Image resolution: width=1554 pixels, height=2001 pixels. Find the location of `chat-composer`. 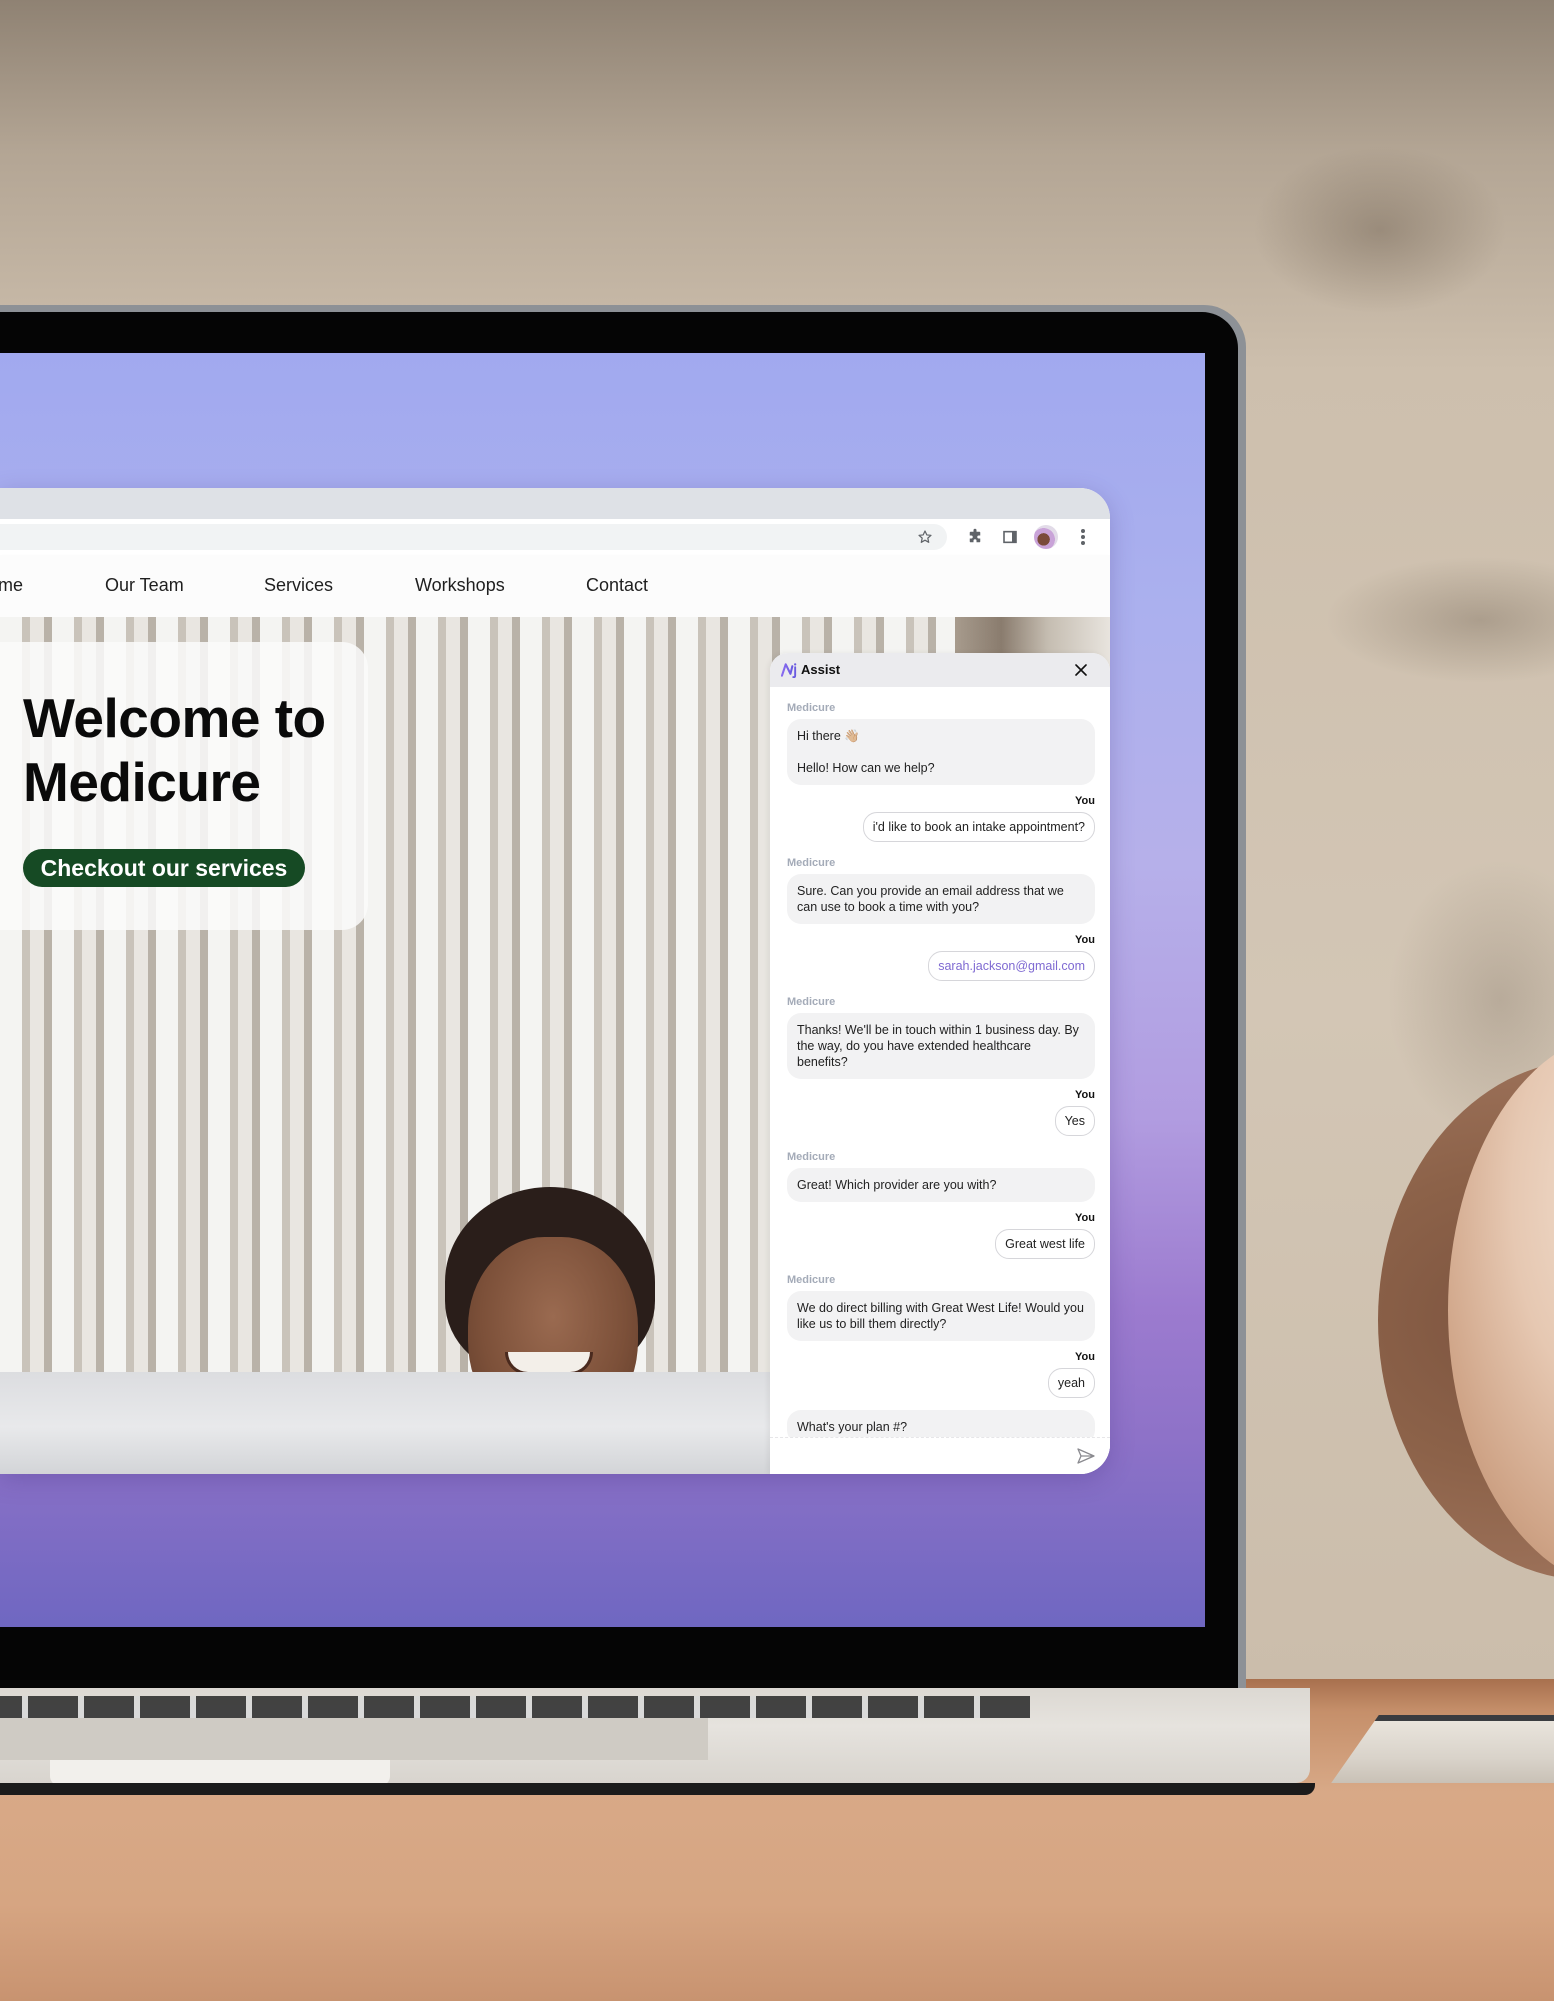

chat-composer is located at coordinates (940, 1455).